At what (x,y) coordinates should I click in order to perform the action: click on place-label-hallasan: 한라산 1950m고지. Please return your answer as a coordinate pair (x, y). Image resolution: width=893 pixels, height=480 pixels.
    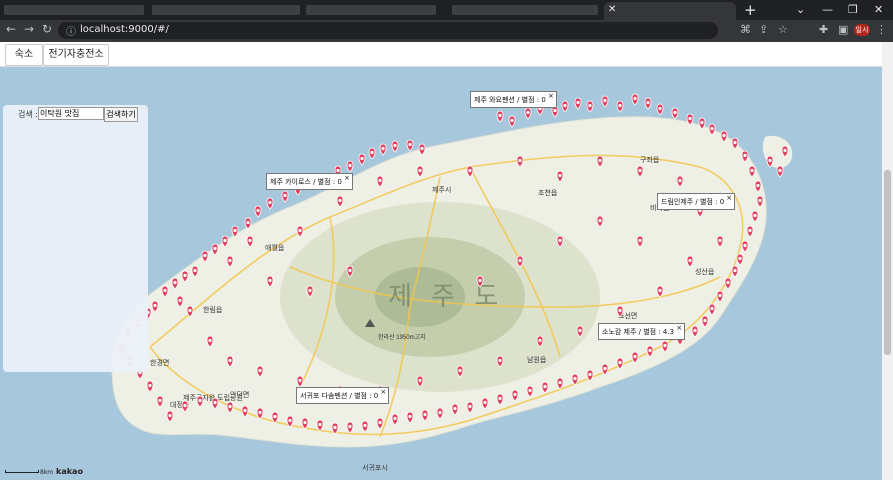
    Looking at the image, I should click on (402, 337).